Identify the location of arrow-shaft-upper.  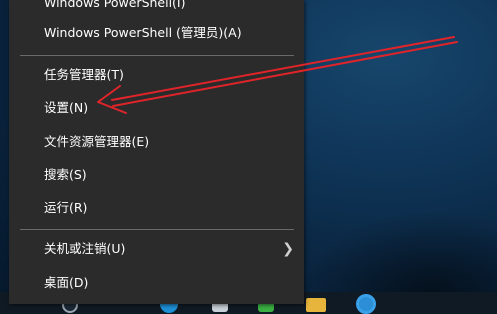
(283, 68).